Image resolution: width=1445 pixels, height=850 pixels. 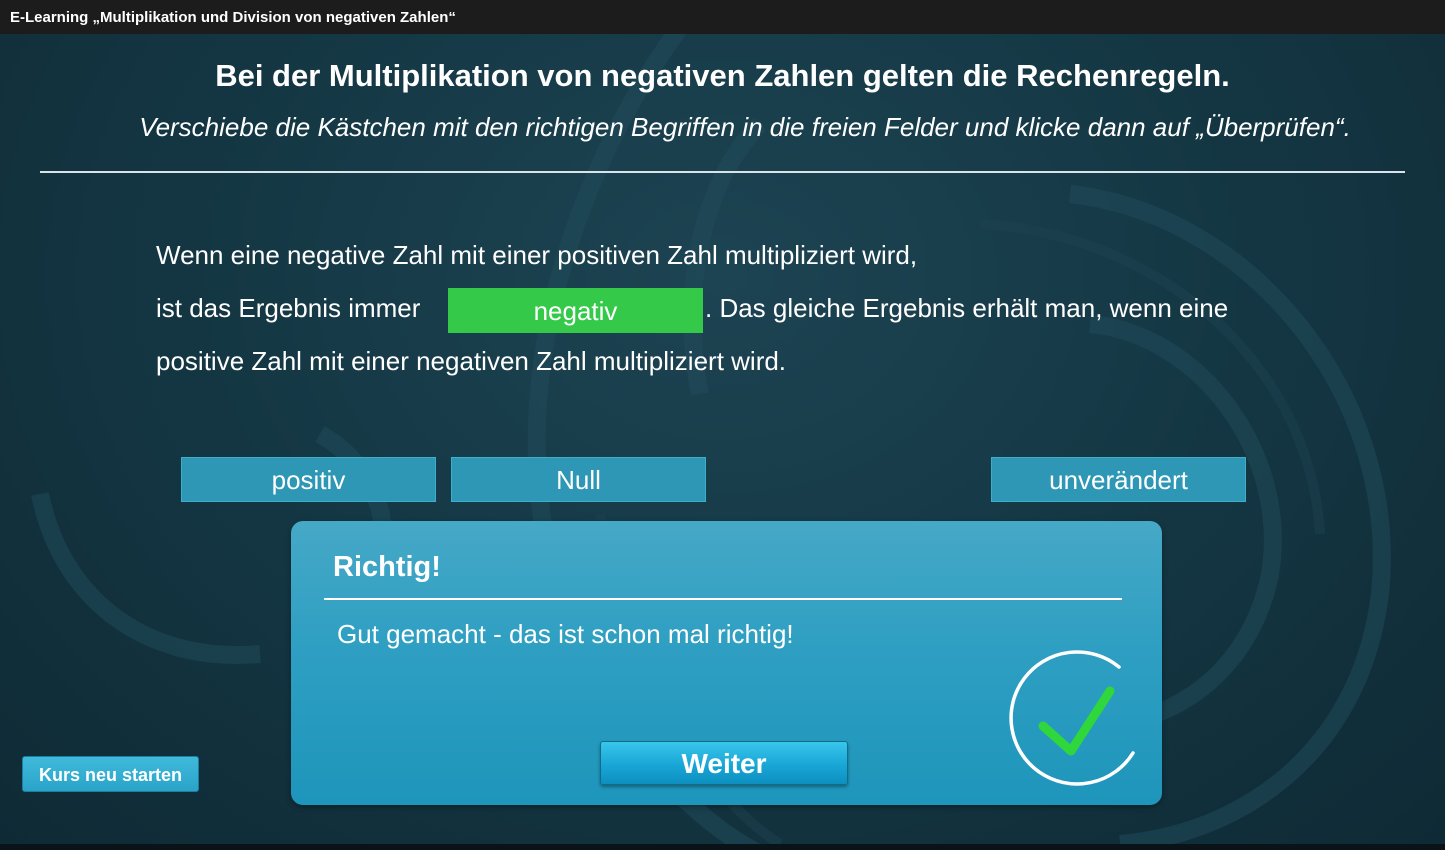 I want to click on drag-chip-null: Null, so click(x=578, y=479).